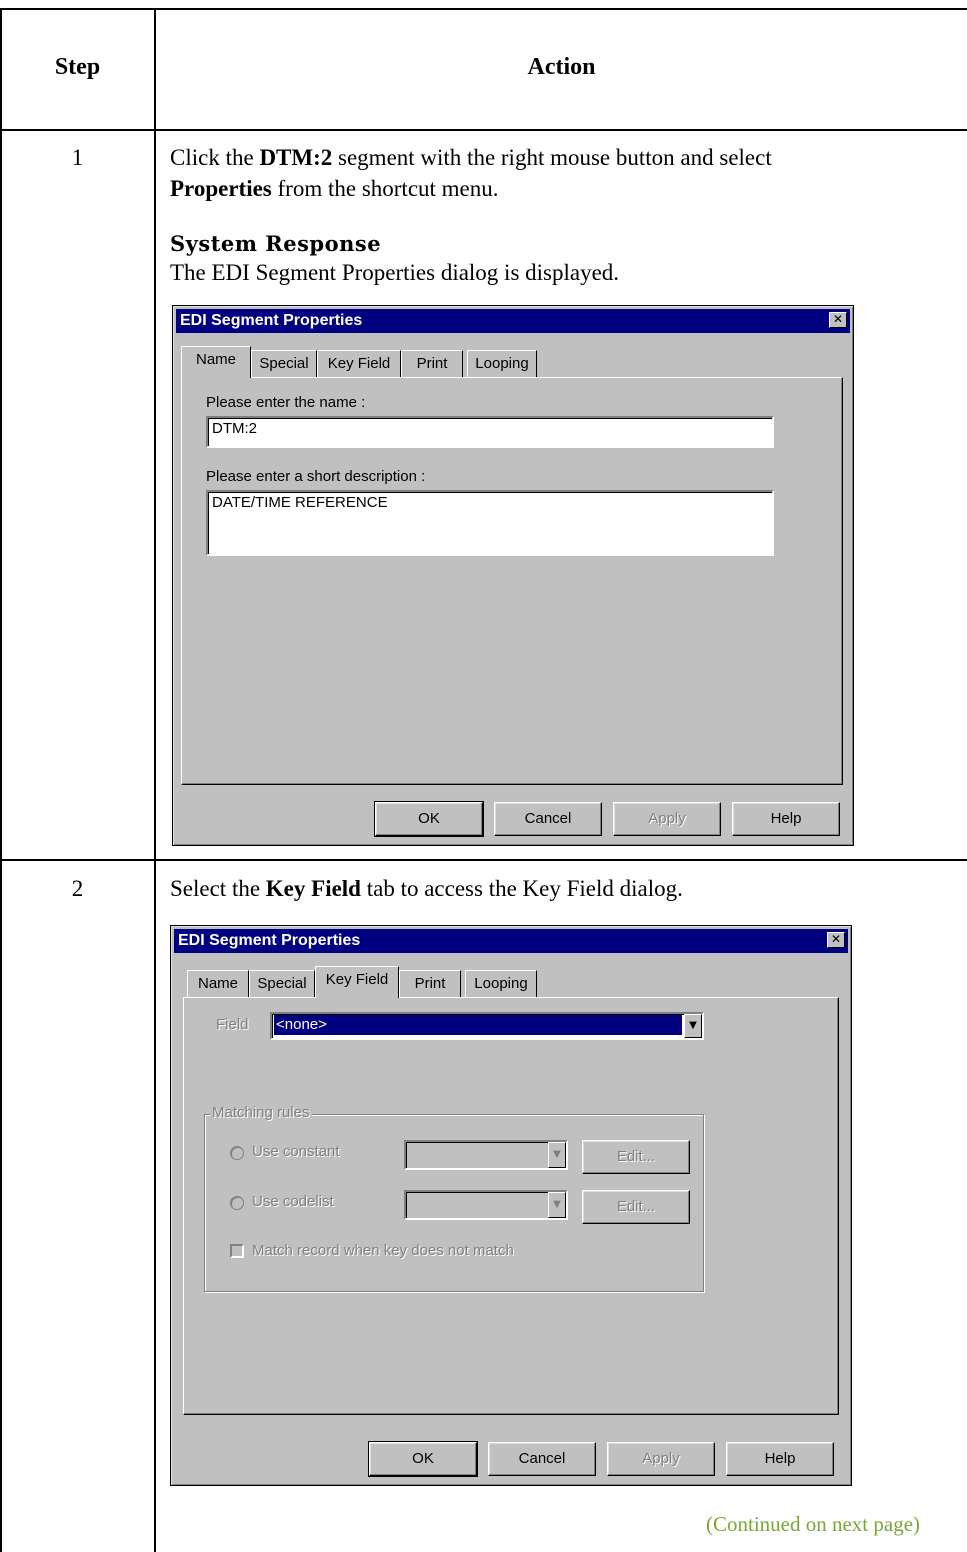  What do you see at coordinates (77, 157) in the screenshot?
I see `step-number-1: 1` at bounding box center [77, 157].